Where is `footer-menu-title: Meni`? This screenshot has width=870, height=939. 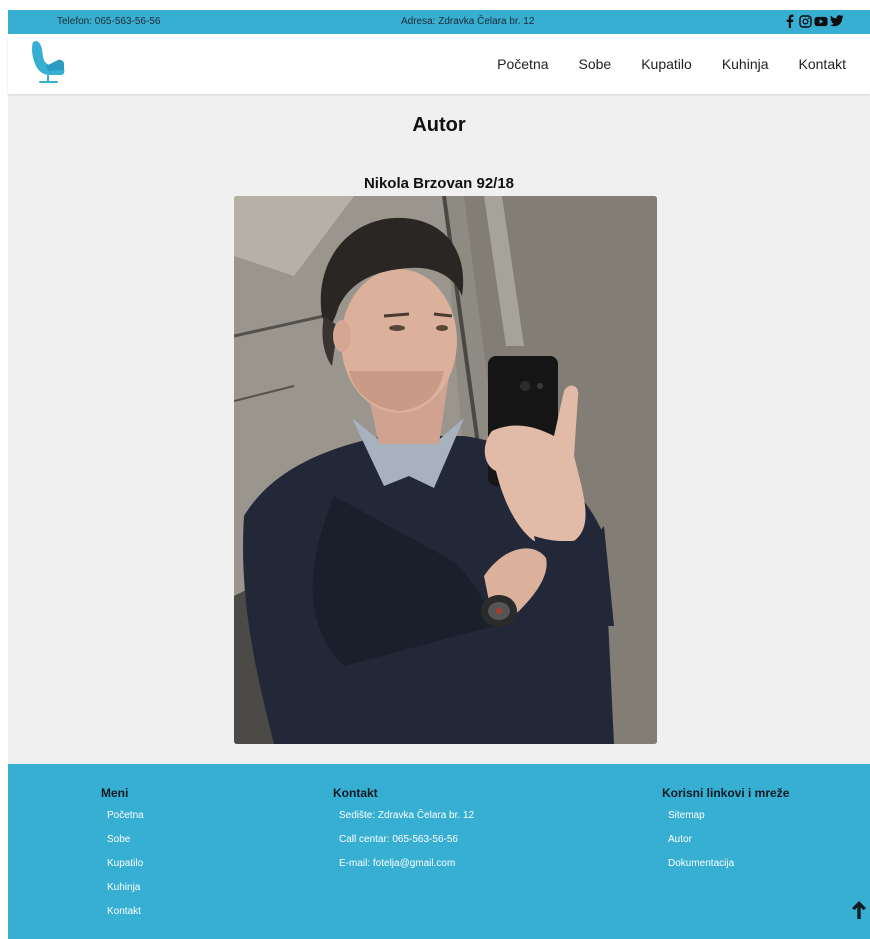 footer-menu-title: Meni is located at coordinates (115, 793).